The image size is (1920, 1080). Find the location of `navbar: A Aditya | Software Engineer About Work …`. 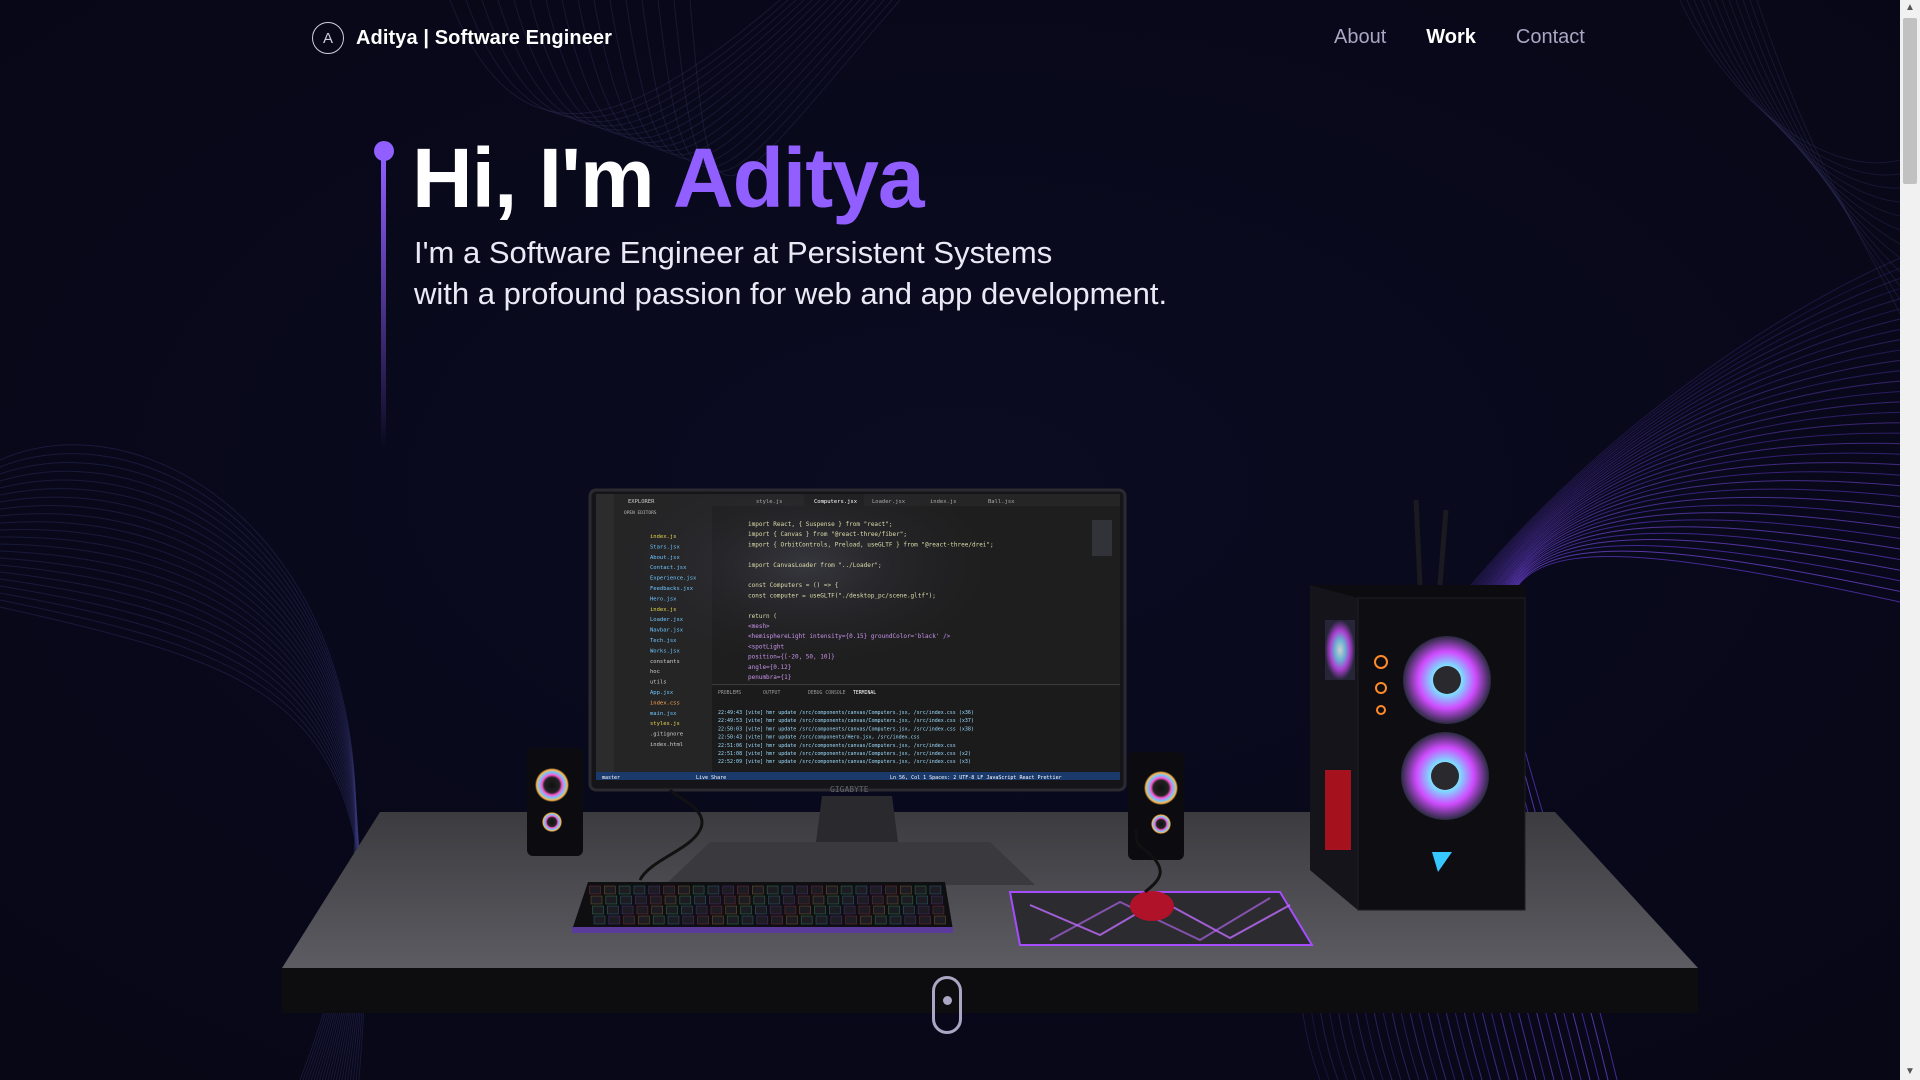

navbar: A Aditya | Software Engineer About Work … is located at coordinates (950, 39).